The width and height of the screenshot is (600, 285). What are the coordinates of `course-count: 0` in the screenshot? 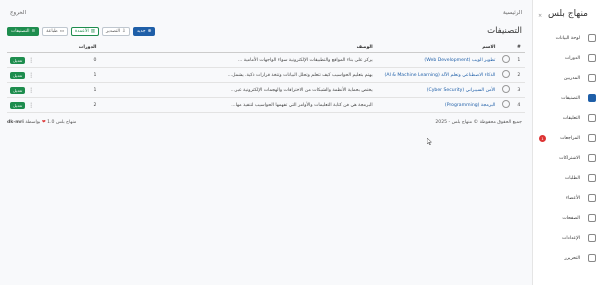 It's located at (69, 60).